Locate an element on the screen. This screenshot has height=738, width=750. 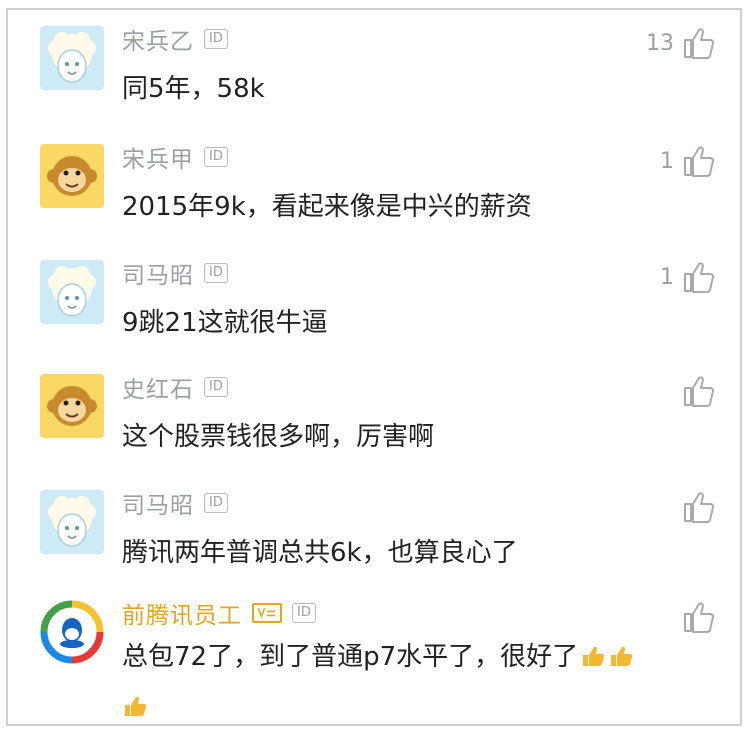
verified-v-icon is located at coordinates (267, 613).